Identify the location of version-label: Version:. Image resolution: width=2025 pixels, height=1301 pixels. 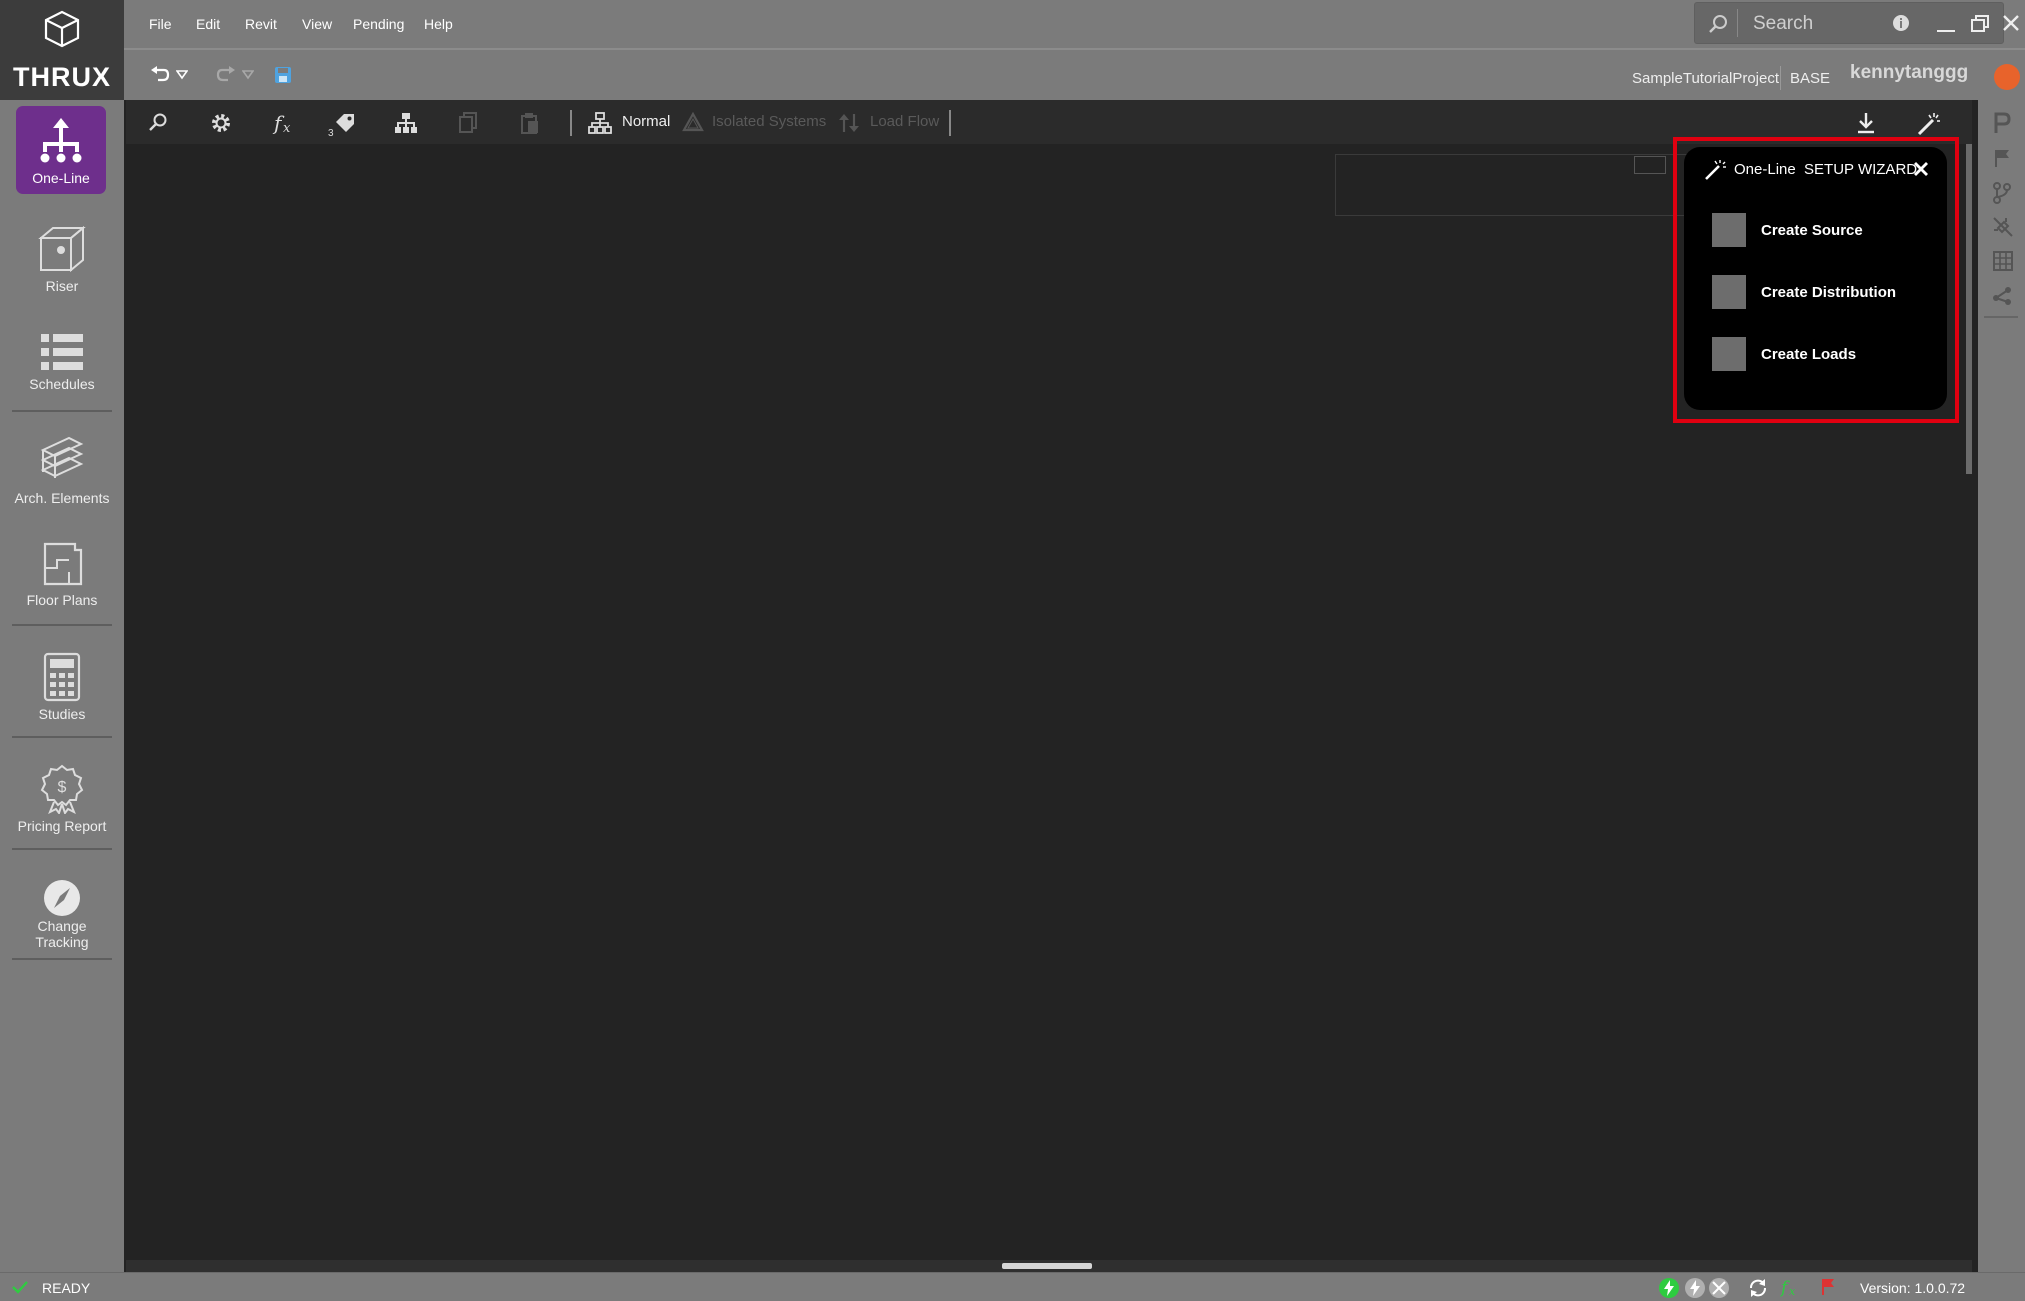
(1885, 1288).